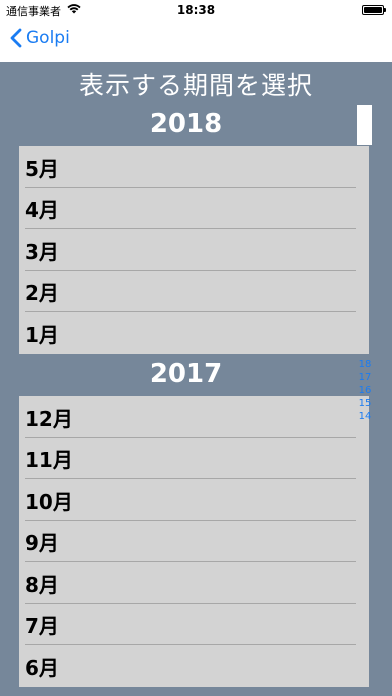 The width and height of the screenshot is (392, 696). I want to click on month-row: 12月, so click(194, 417).